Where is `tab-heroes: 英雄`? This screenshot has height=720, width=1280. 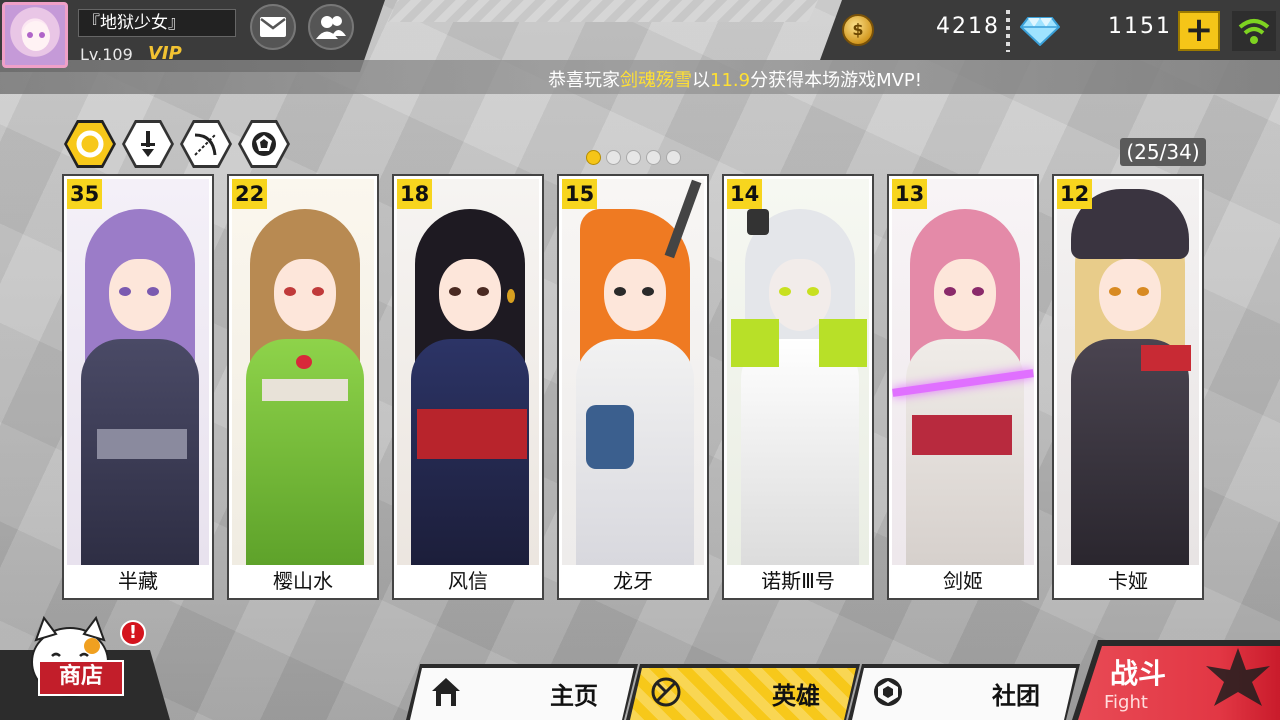
tab-heroes: 英雄 is located at coordinates (743, 692).